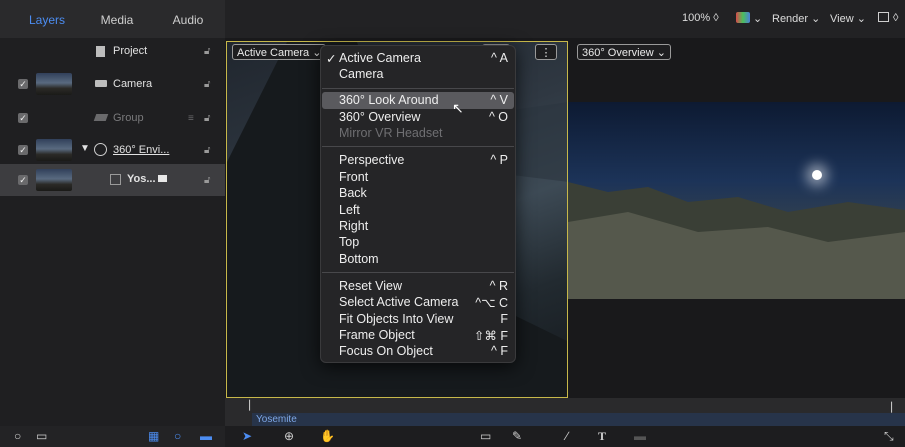  Describe the element at coordinates (602, 436) in the screenshot. I see `text-tool-icon: T` at that location.